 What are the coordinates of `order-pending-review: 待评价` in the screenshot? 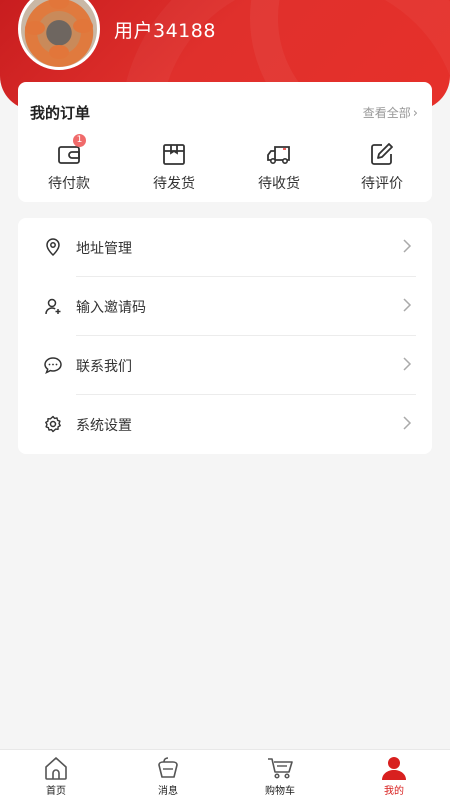 It's located at (382, 166).